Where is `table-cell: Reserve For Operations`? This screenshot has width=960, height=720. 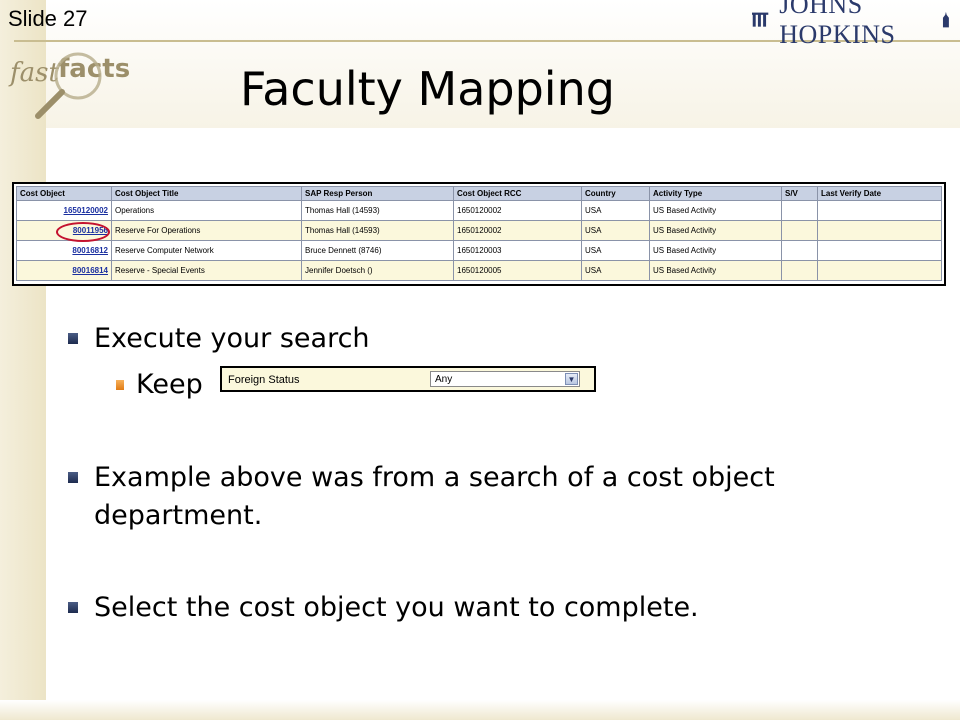 table-cell: Reserve For Operations is located at coordinates (206, 230).